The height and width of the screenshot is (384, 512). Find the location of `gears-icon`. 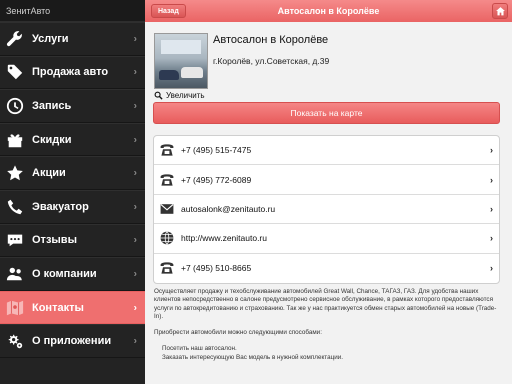

gears-icon is located at coordinates (15, 341).